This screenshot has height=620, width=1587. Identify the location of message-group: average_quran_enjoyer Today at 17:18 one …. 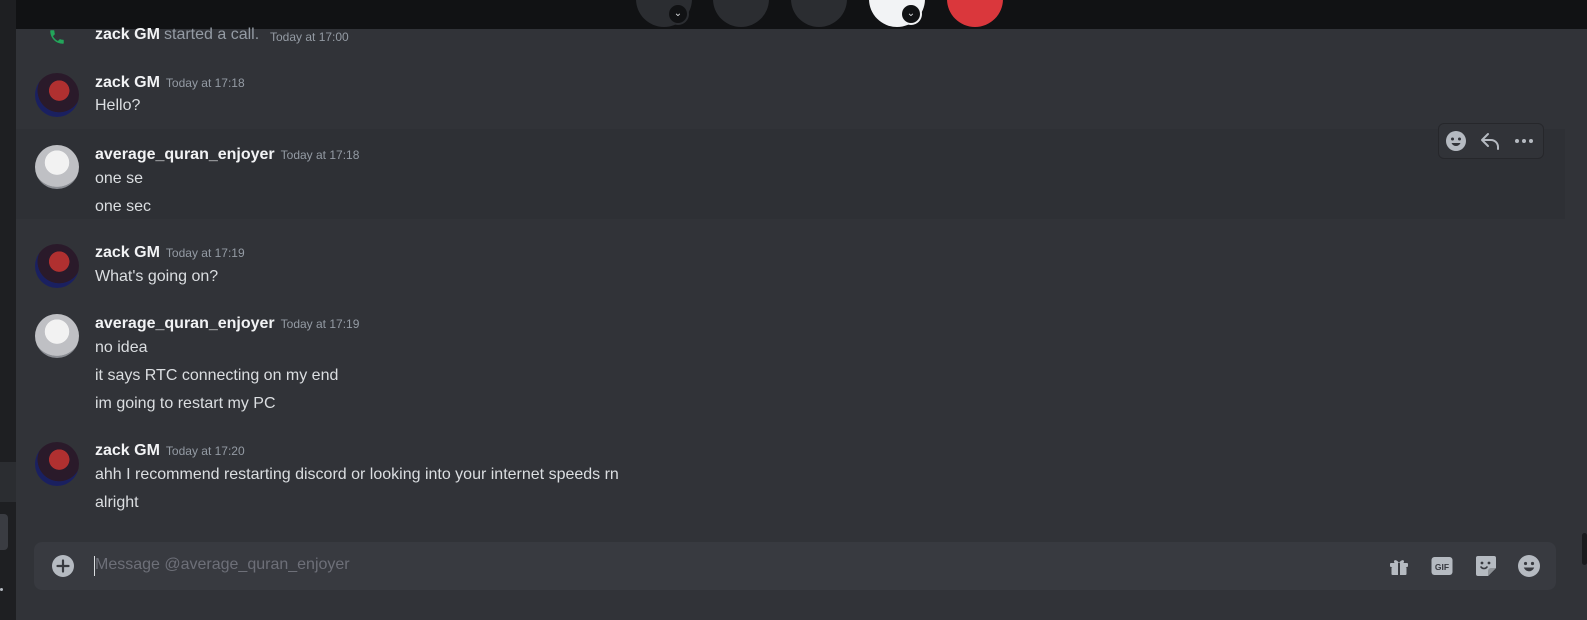
(790, 174).